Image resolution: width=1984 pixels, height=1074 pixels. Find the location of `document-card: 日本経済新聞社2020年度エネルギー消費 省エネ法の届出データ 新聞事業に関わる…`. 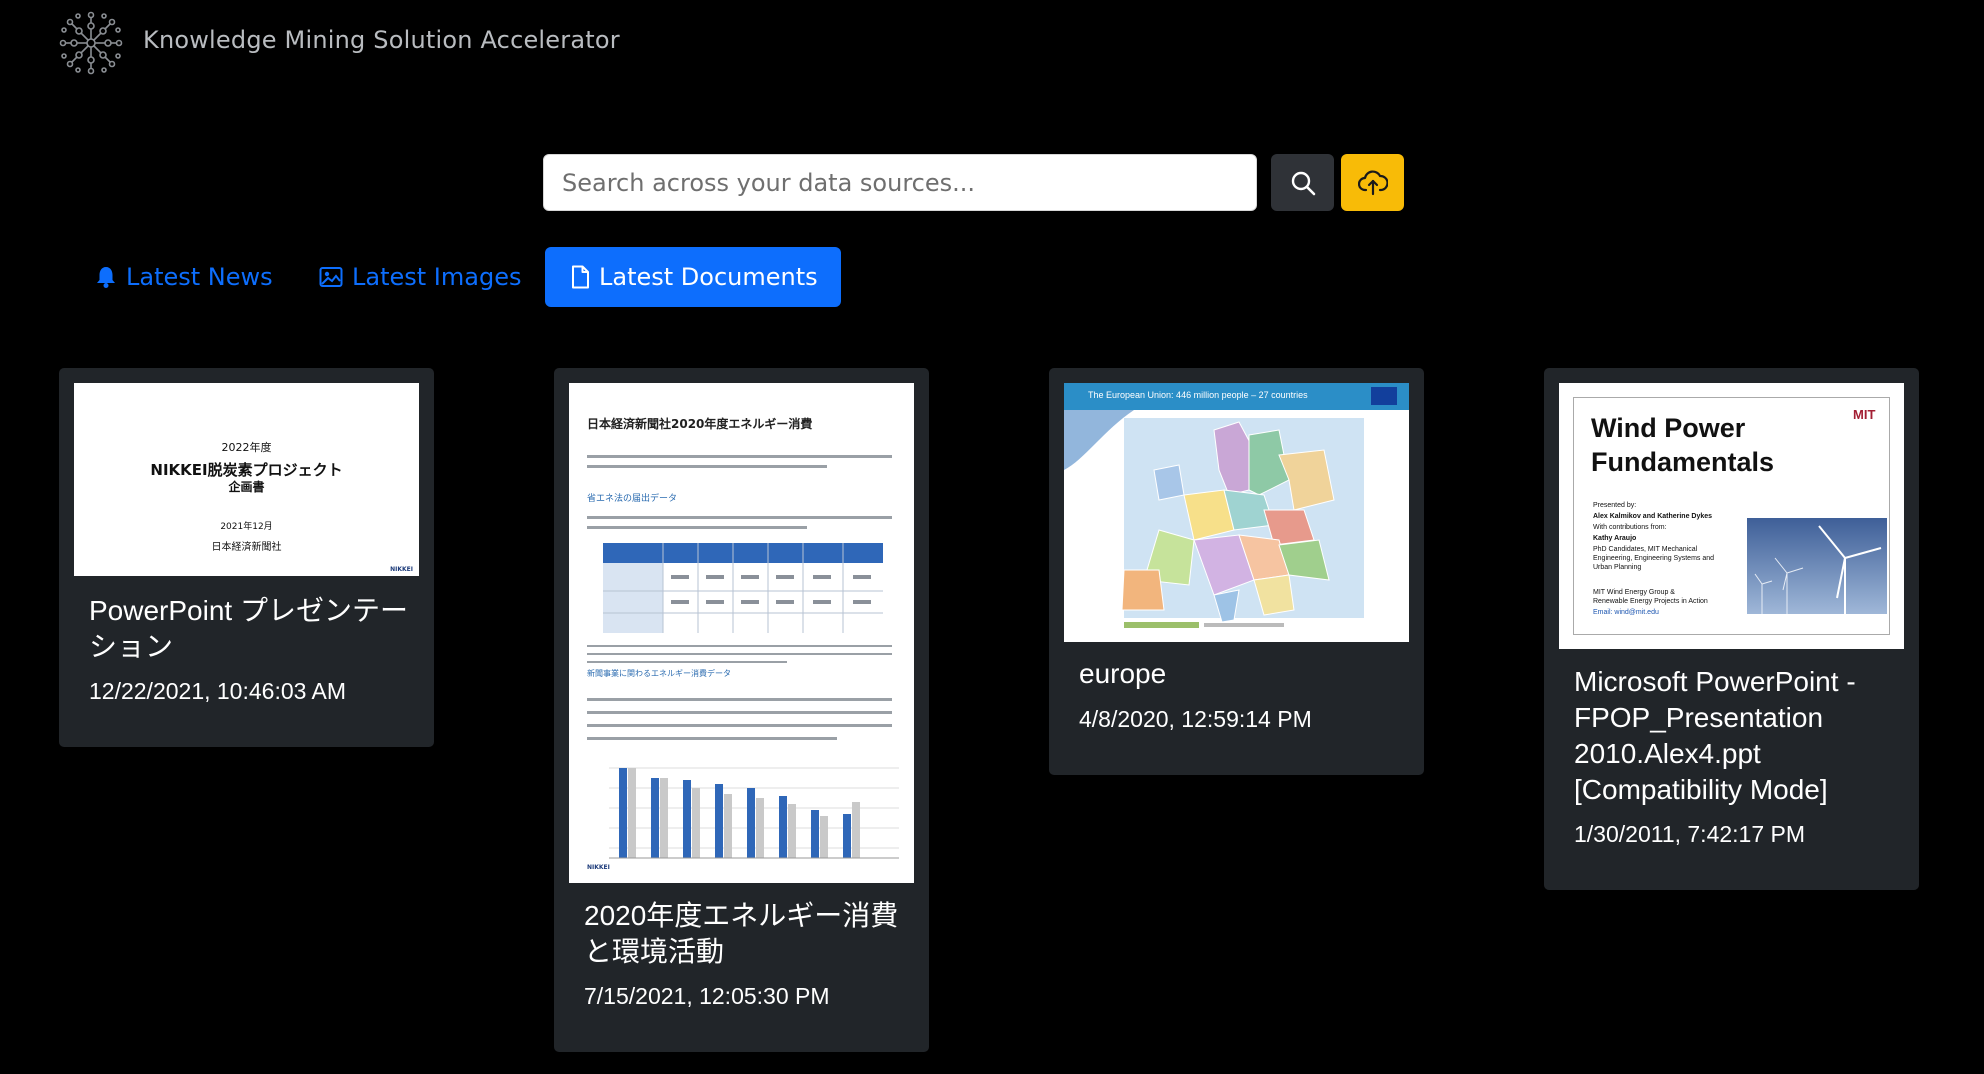

document-card: 日本経済新聞社2020年度エネルギー消費 省エネ法の届出データ 新聞事業に関わる… is located at coordinates (741, 710).